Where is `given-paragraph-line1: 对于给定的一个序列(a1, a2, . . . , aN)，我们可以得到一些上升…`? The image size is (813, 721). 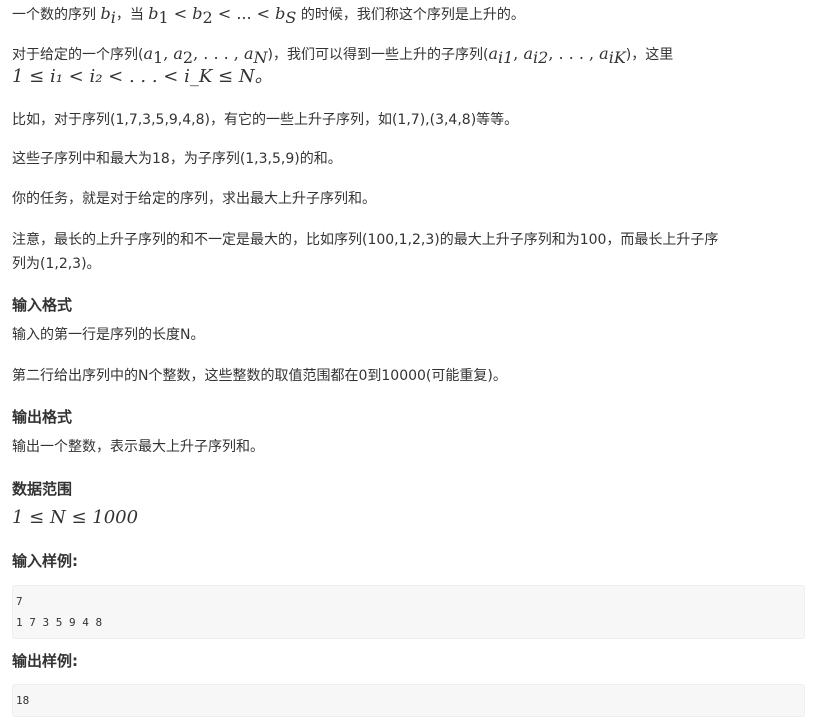
given-paragraph-line1: 对于给定的一个序列(a1, a2, . . . , aN)，我们可以得到一些上升… is located at coordinates (342, 56).